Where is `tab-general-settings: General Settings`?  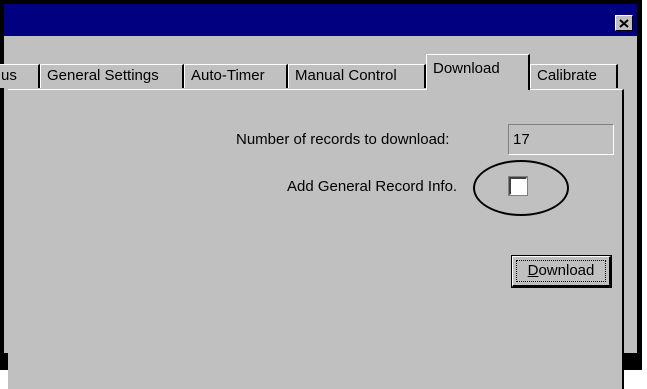
tab-general-settings: General Settings is located at coordinates (112, 76).